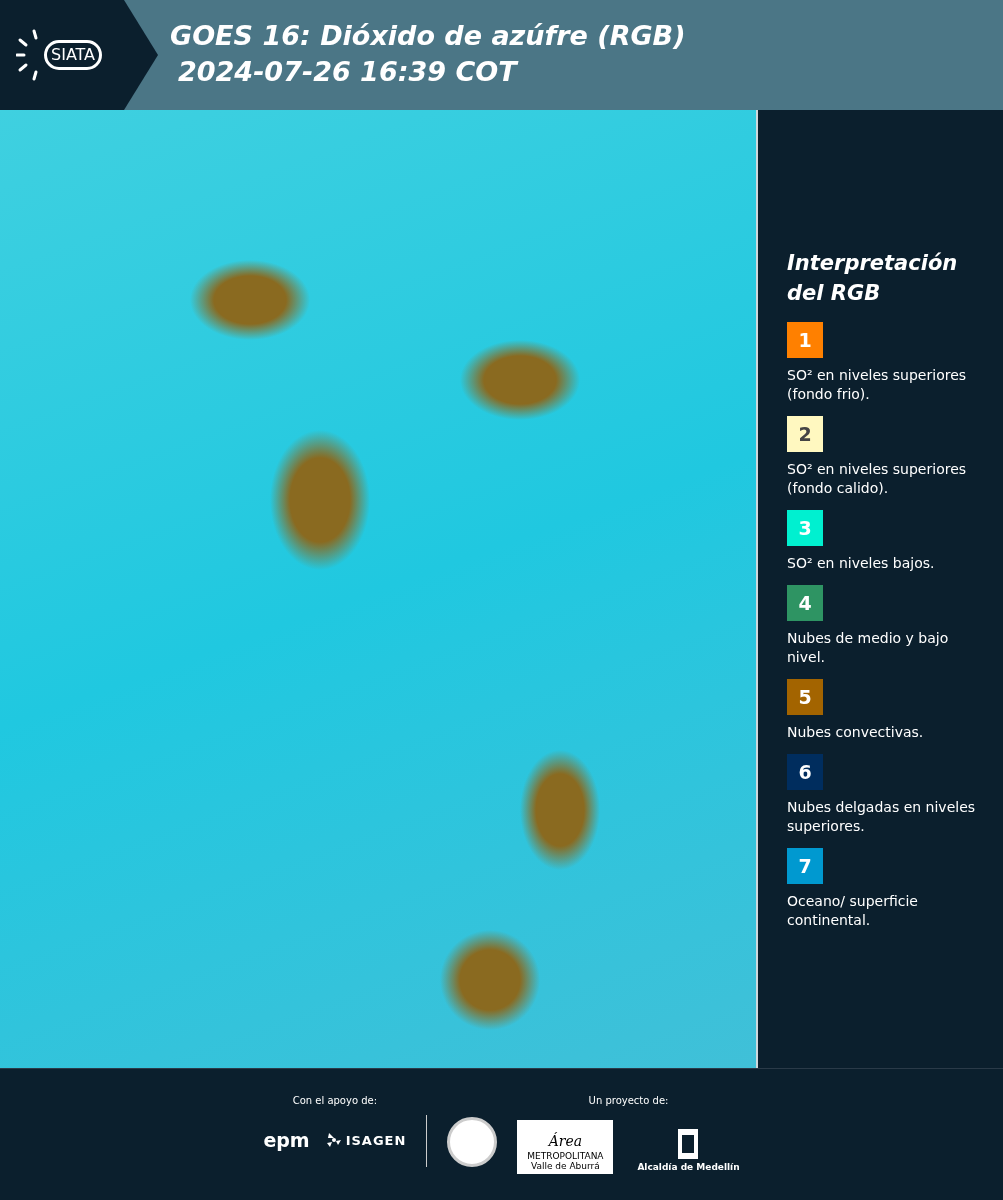 Image resolution: width=1003 pixels, height=1200 pixels. Describe the element at coordinates (73, 55) in the screenshot. I see `logo-text: SIATA` at that location.